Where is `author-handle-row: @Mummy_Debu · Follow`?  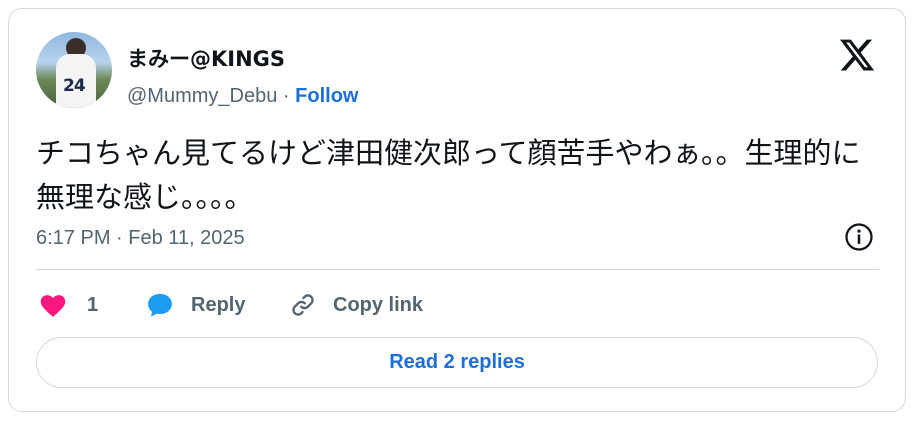
author-handle-row: @Mummy_Debu · Follow is located at coordinates (242, 96).